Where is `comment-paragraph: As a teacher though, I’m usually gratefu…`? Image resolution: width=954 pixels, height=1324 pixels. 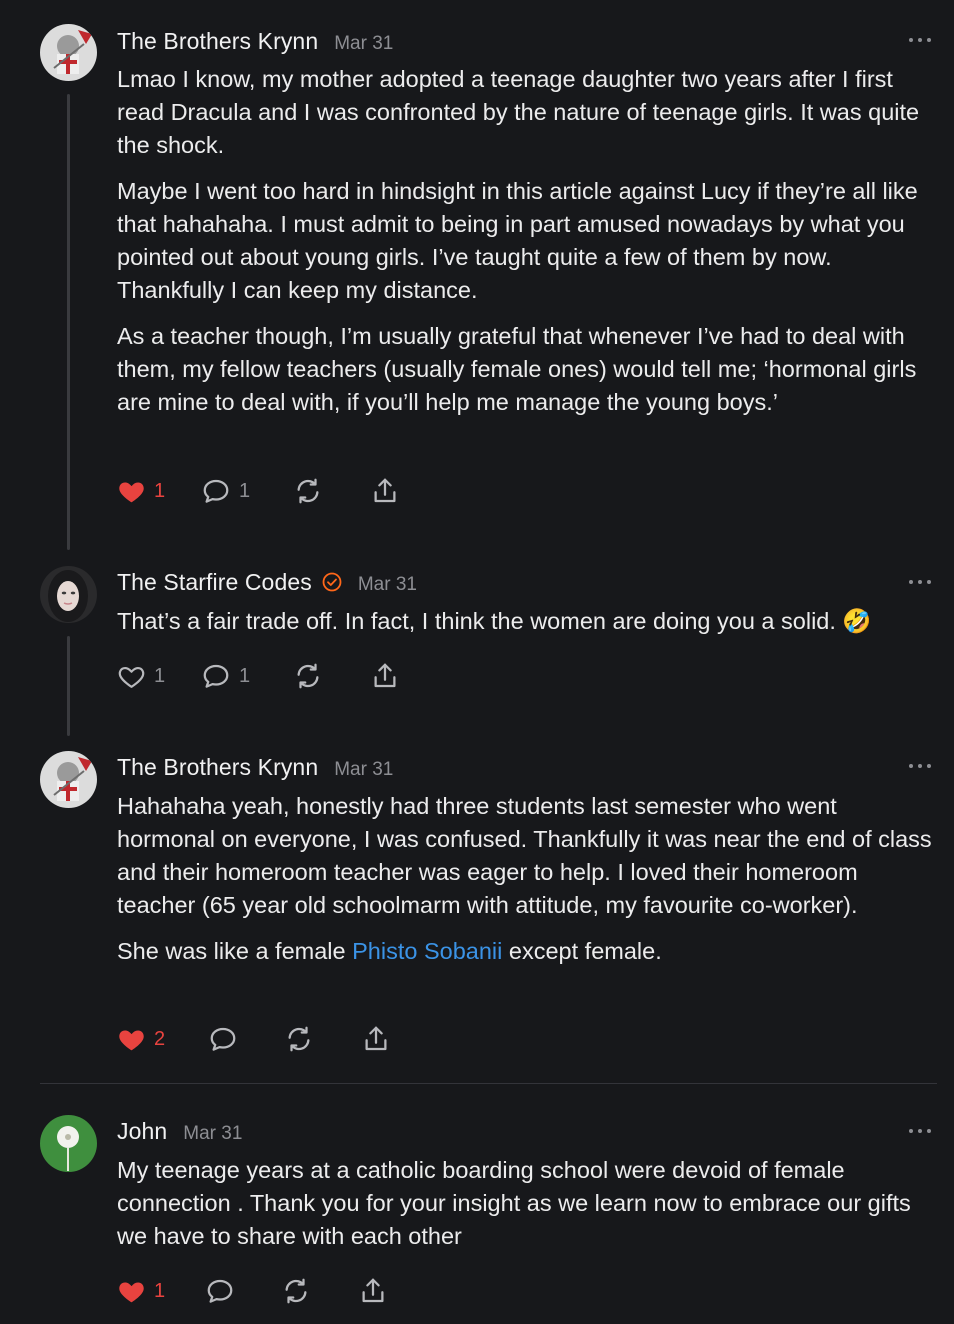 comment-paragraph: As a teacher though, I’m usually gratefu… is located at coordinates (517, 369).